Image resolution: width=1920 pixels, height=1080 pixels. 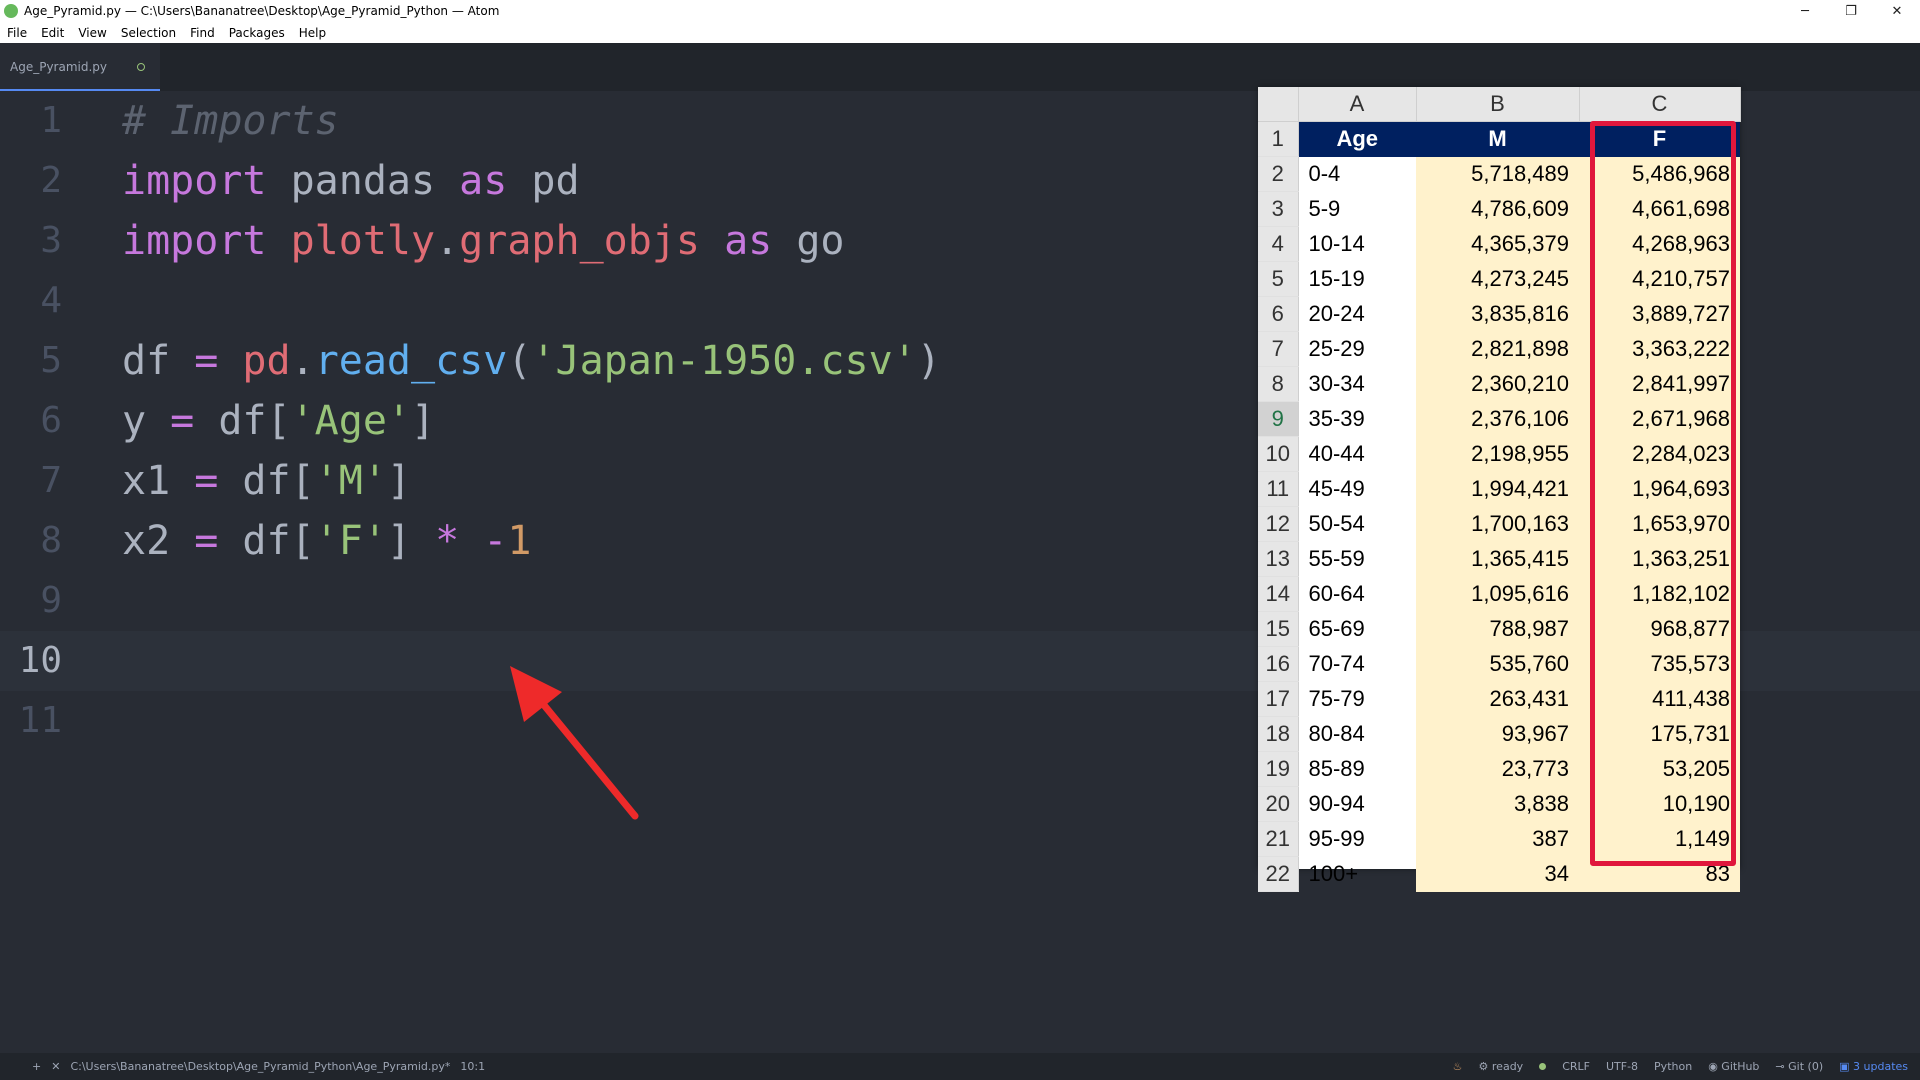 I want to click on age-cell: 95-99, so click(x=1357, y=839).